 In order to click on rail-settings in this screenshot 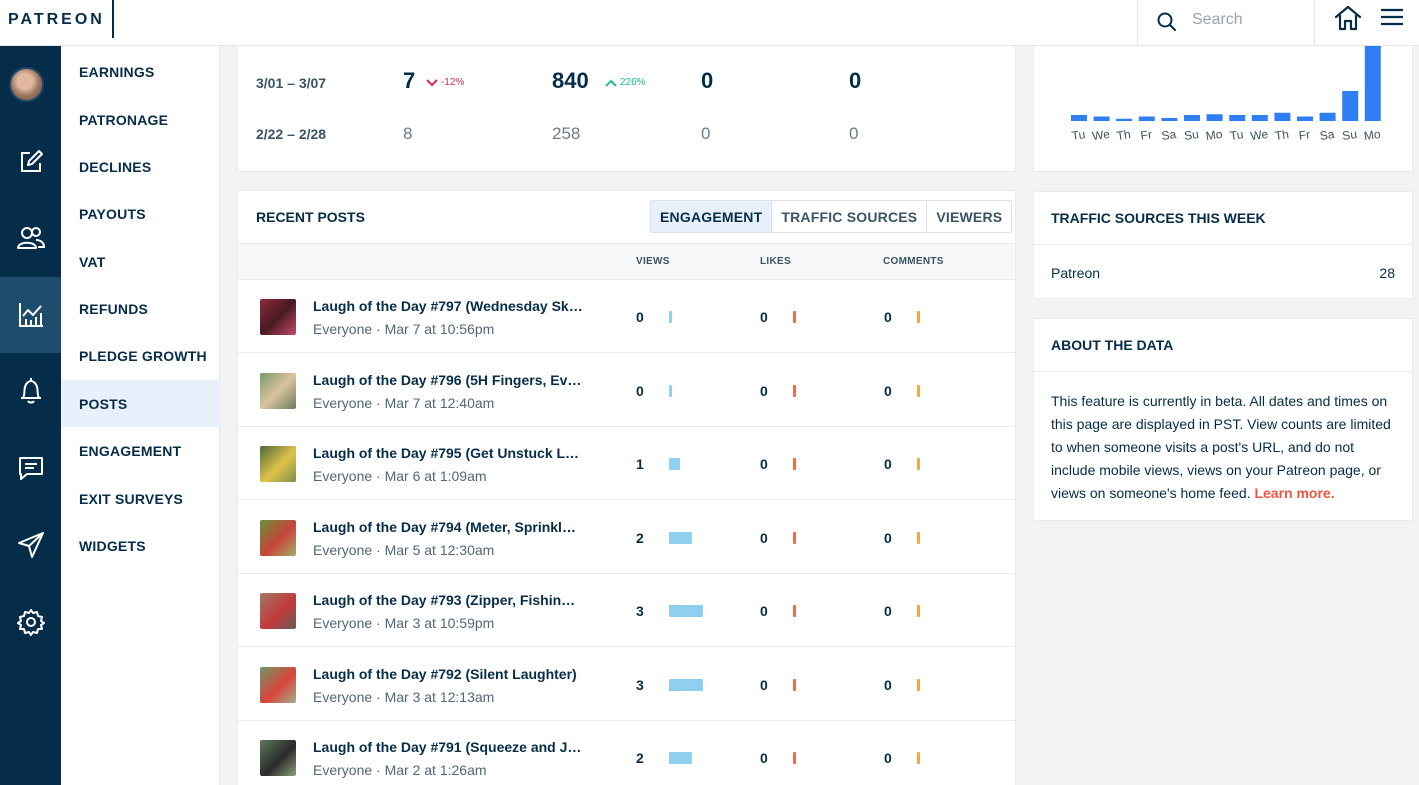, I will do `click(30, 622)`.